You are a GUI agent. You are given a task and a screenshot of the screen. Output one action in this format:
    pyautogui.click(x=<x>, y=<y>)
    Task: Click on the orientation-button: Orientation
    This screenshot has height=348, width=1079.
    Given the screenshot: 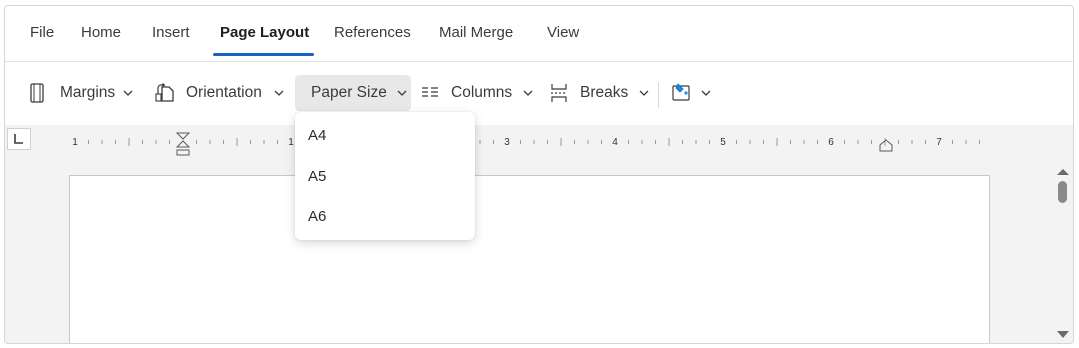 What is the action you would take?
    pyautogui.click(x=219, y=93)
    